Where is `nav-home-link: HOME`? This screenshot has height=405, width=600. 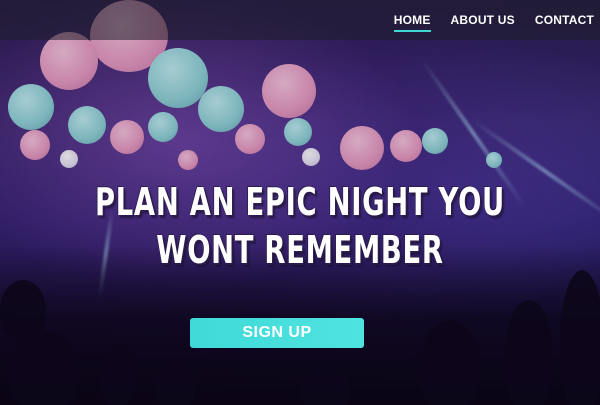 nav-home-link: HOME is located at coordinates (412, 22).